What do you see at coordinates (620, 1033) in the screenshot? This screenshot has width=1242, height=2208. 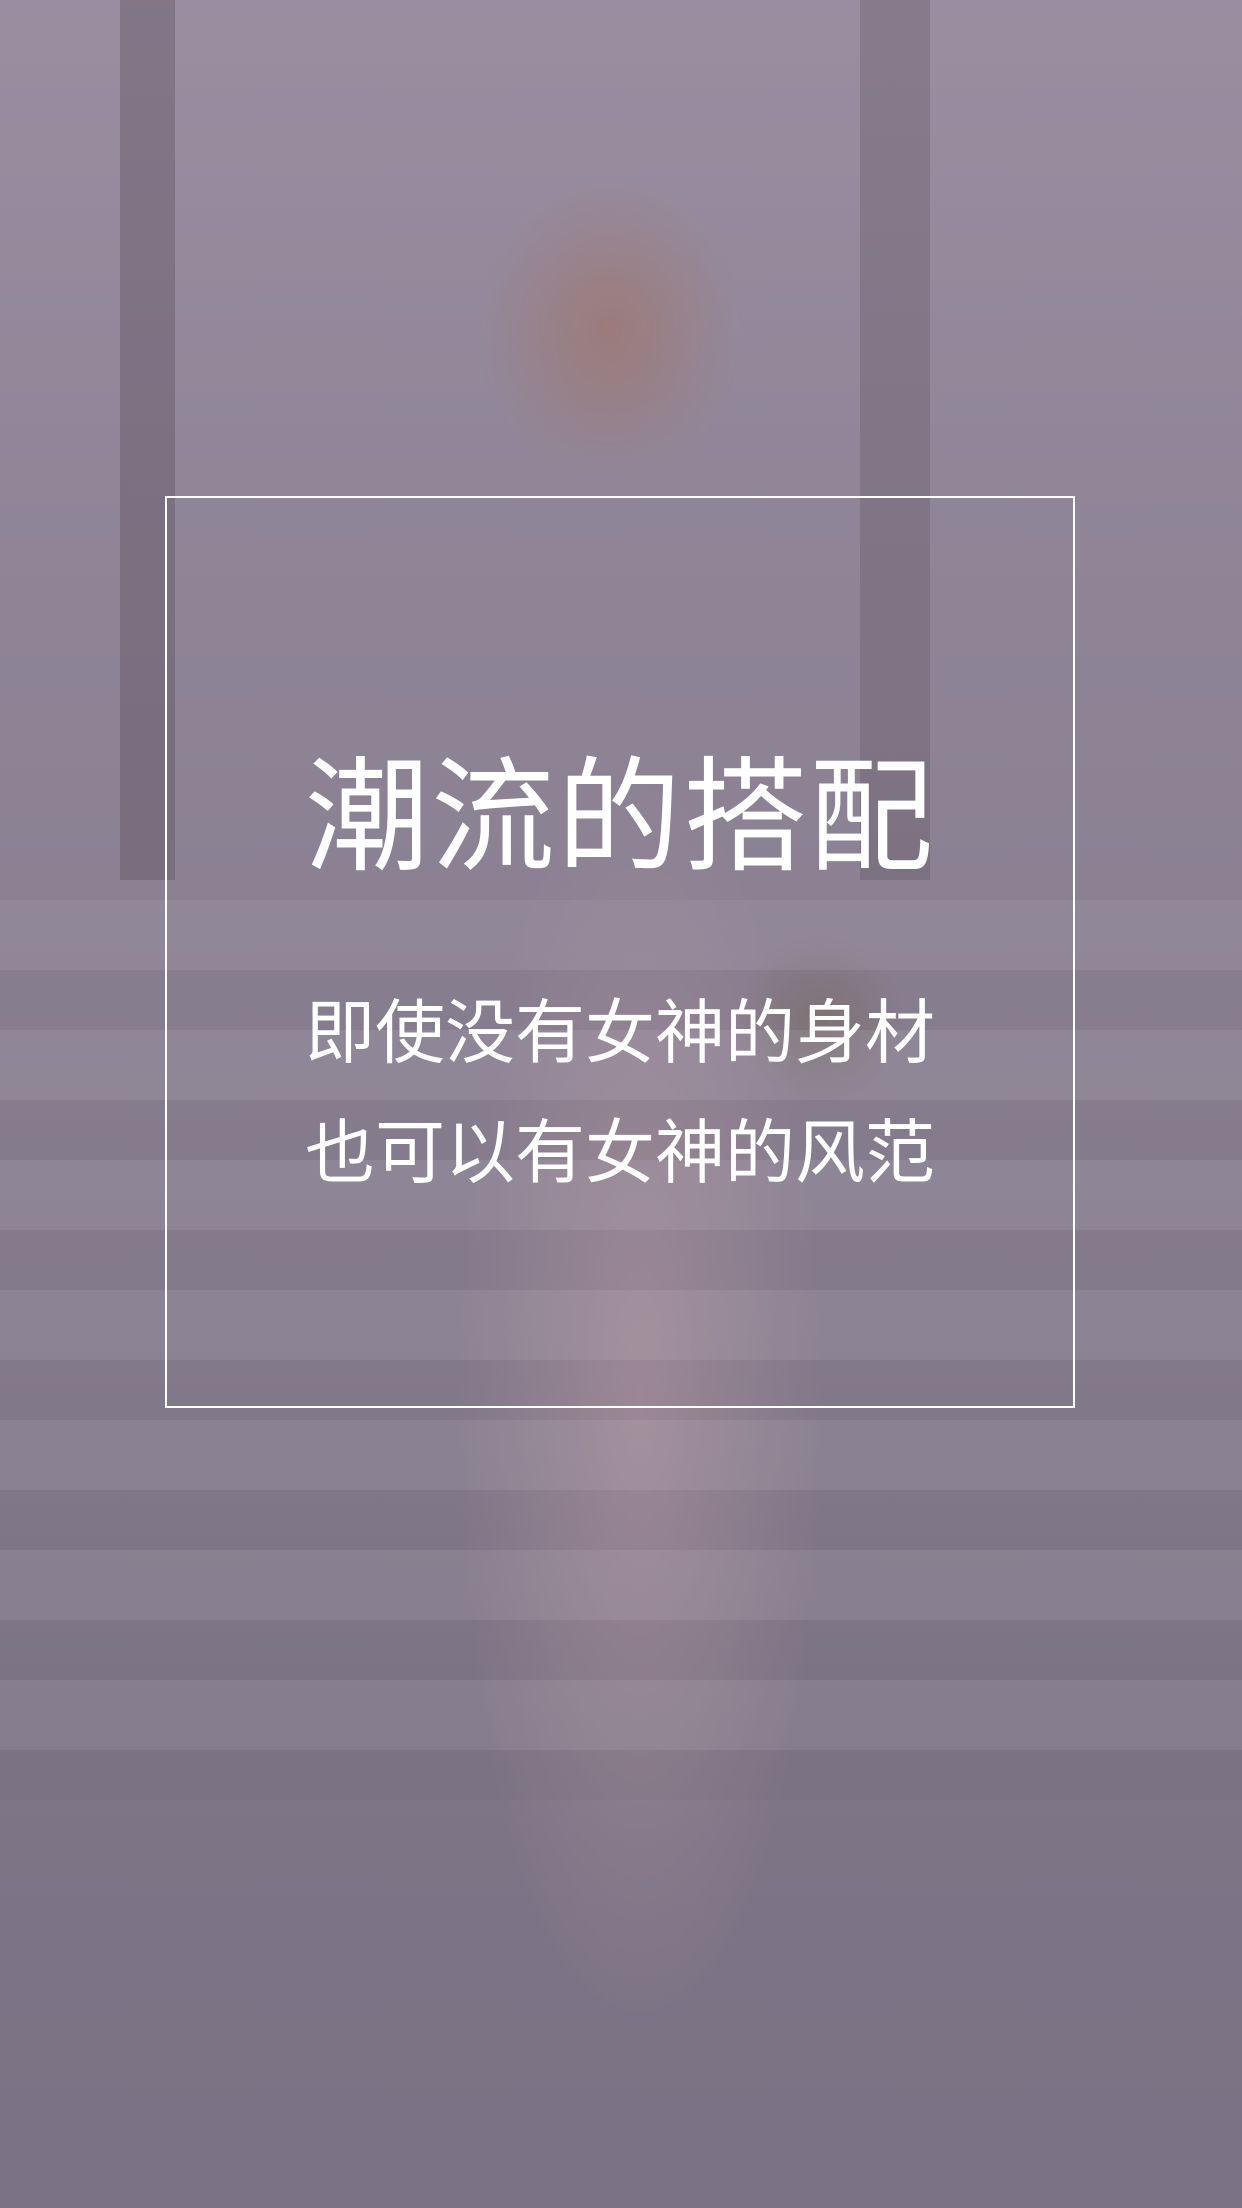 I see `subline-first: 即使没有女神的身材` at bounding box center [620, 1033].